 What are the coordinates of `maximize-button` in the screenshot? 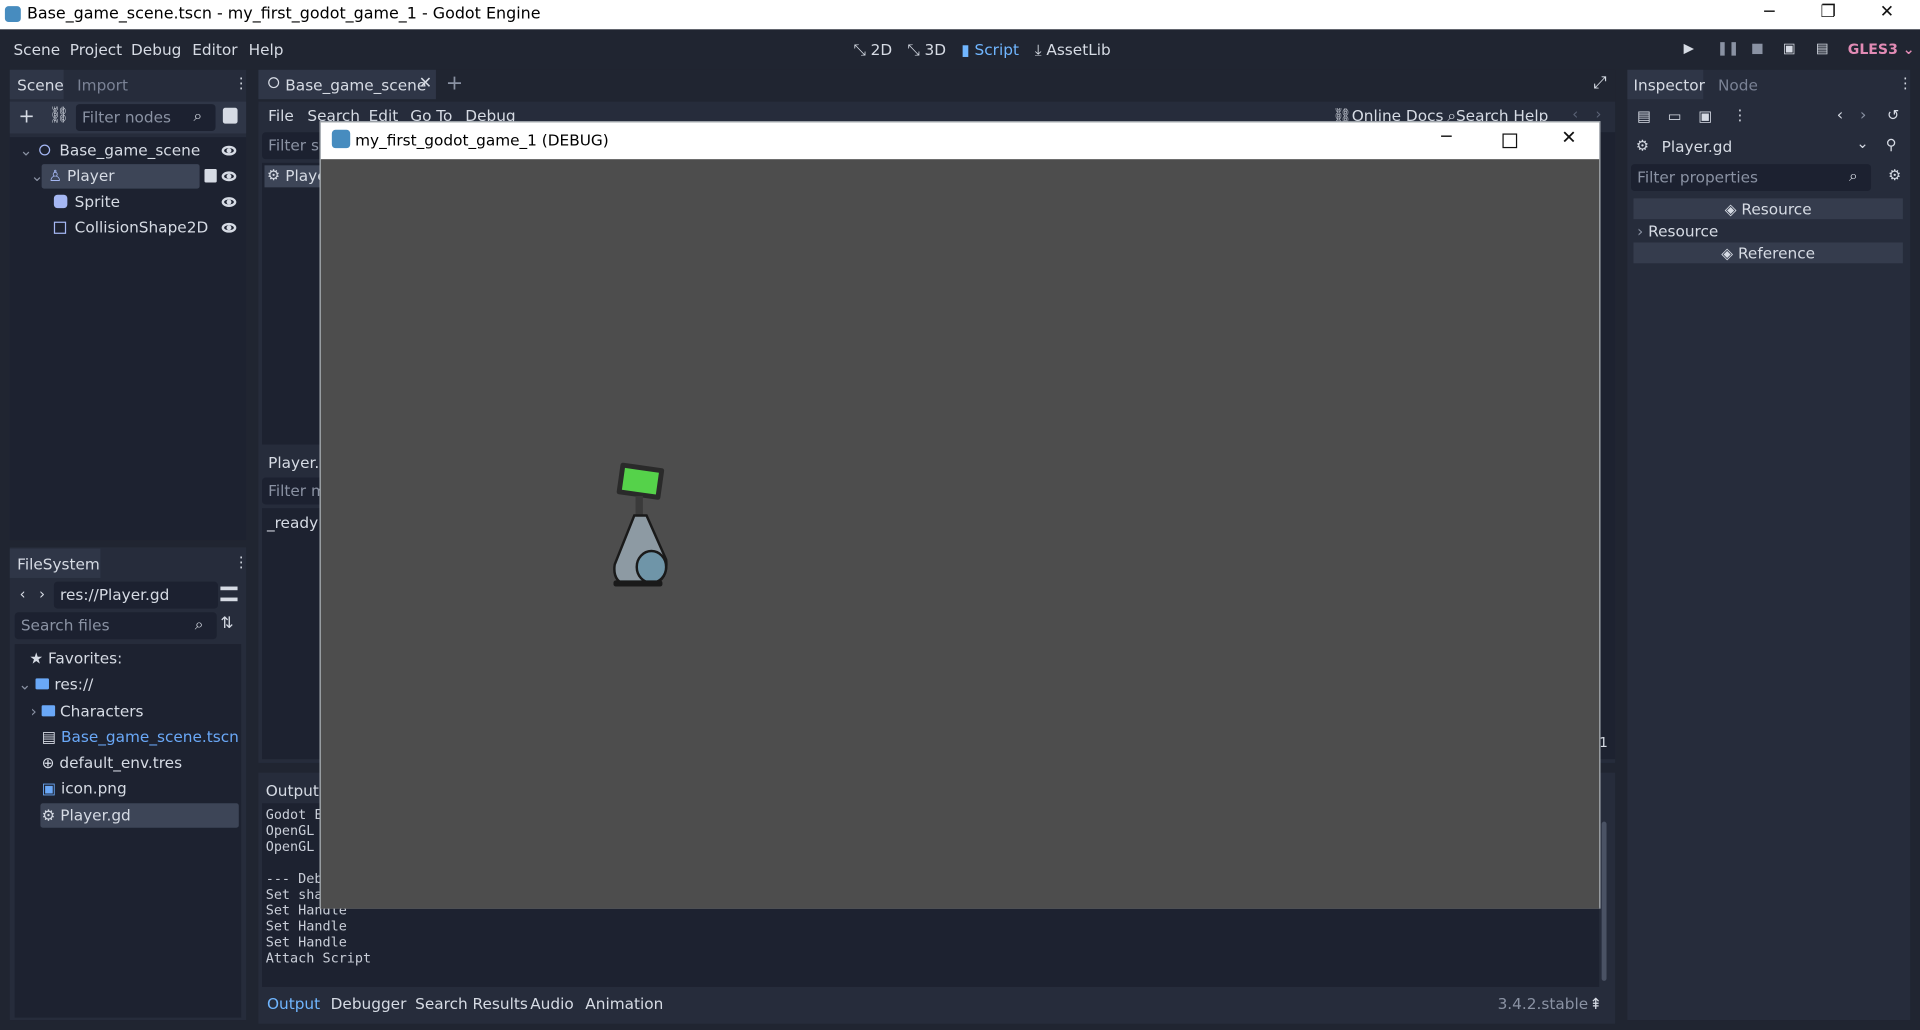 It's located at (1510, 141).